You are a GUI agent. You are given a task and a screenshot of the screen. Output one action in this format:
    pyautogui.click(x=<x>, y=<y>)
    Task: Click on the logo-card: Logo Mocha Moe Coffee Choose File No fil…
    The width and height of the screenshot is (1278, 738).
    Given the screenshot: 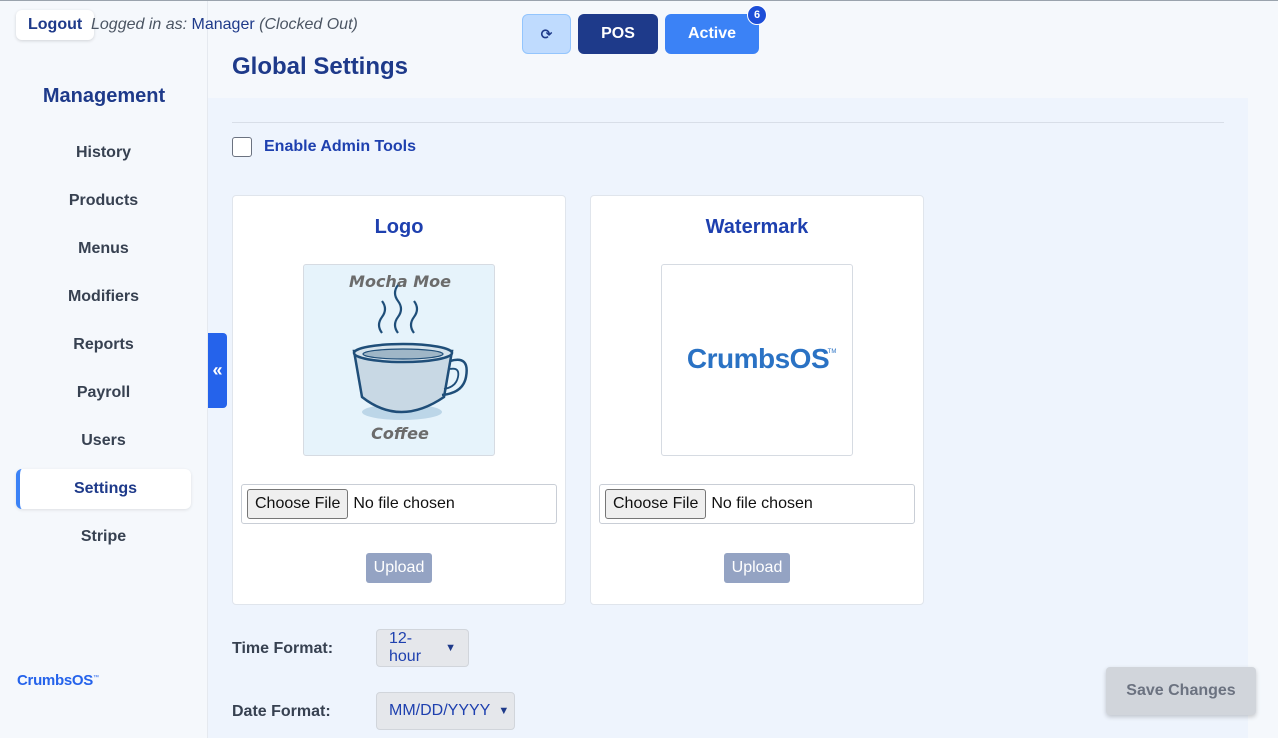 What is the action you would take?
    pyautogui.click(x=399, y=400)
    